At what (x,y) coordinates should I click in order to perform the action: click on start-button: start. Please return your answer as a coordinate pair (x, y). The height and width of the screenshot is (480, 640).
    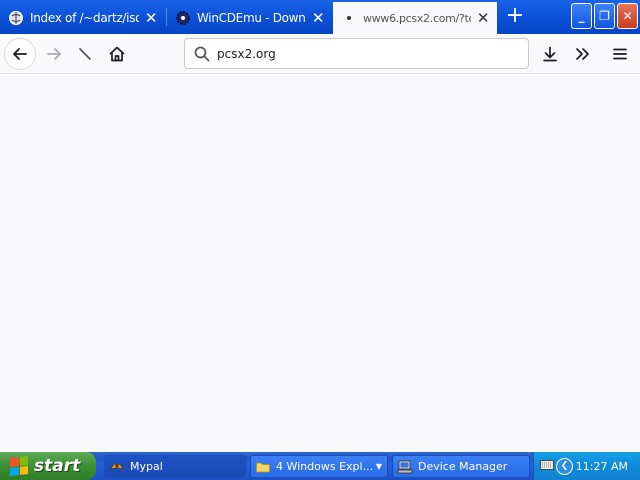
    Looking at the image, I should click on (48, 466).